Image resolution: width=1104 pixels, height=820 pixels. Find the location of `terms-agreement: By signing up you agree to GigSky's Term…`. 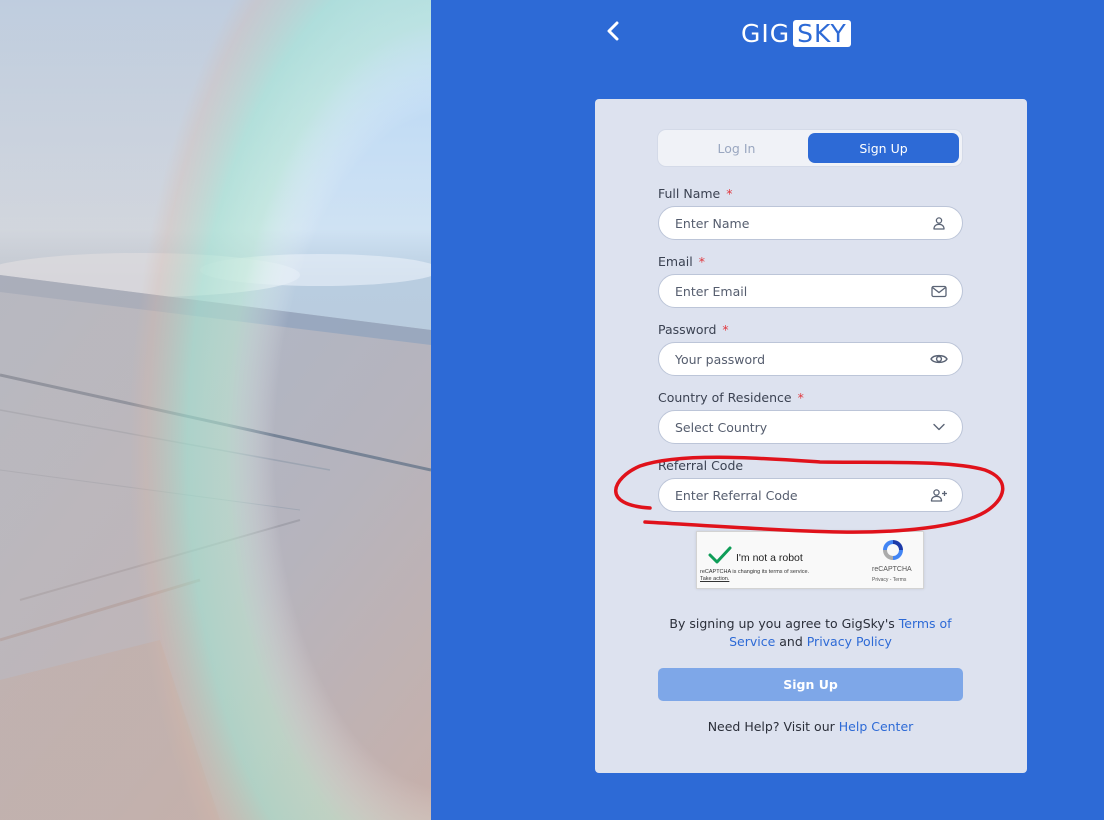

terms-agreement: By signing up you agree to GigSky's Term… is located at coordinates (810, 633).